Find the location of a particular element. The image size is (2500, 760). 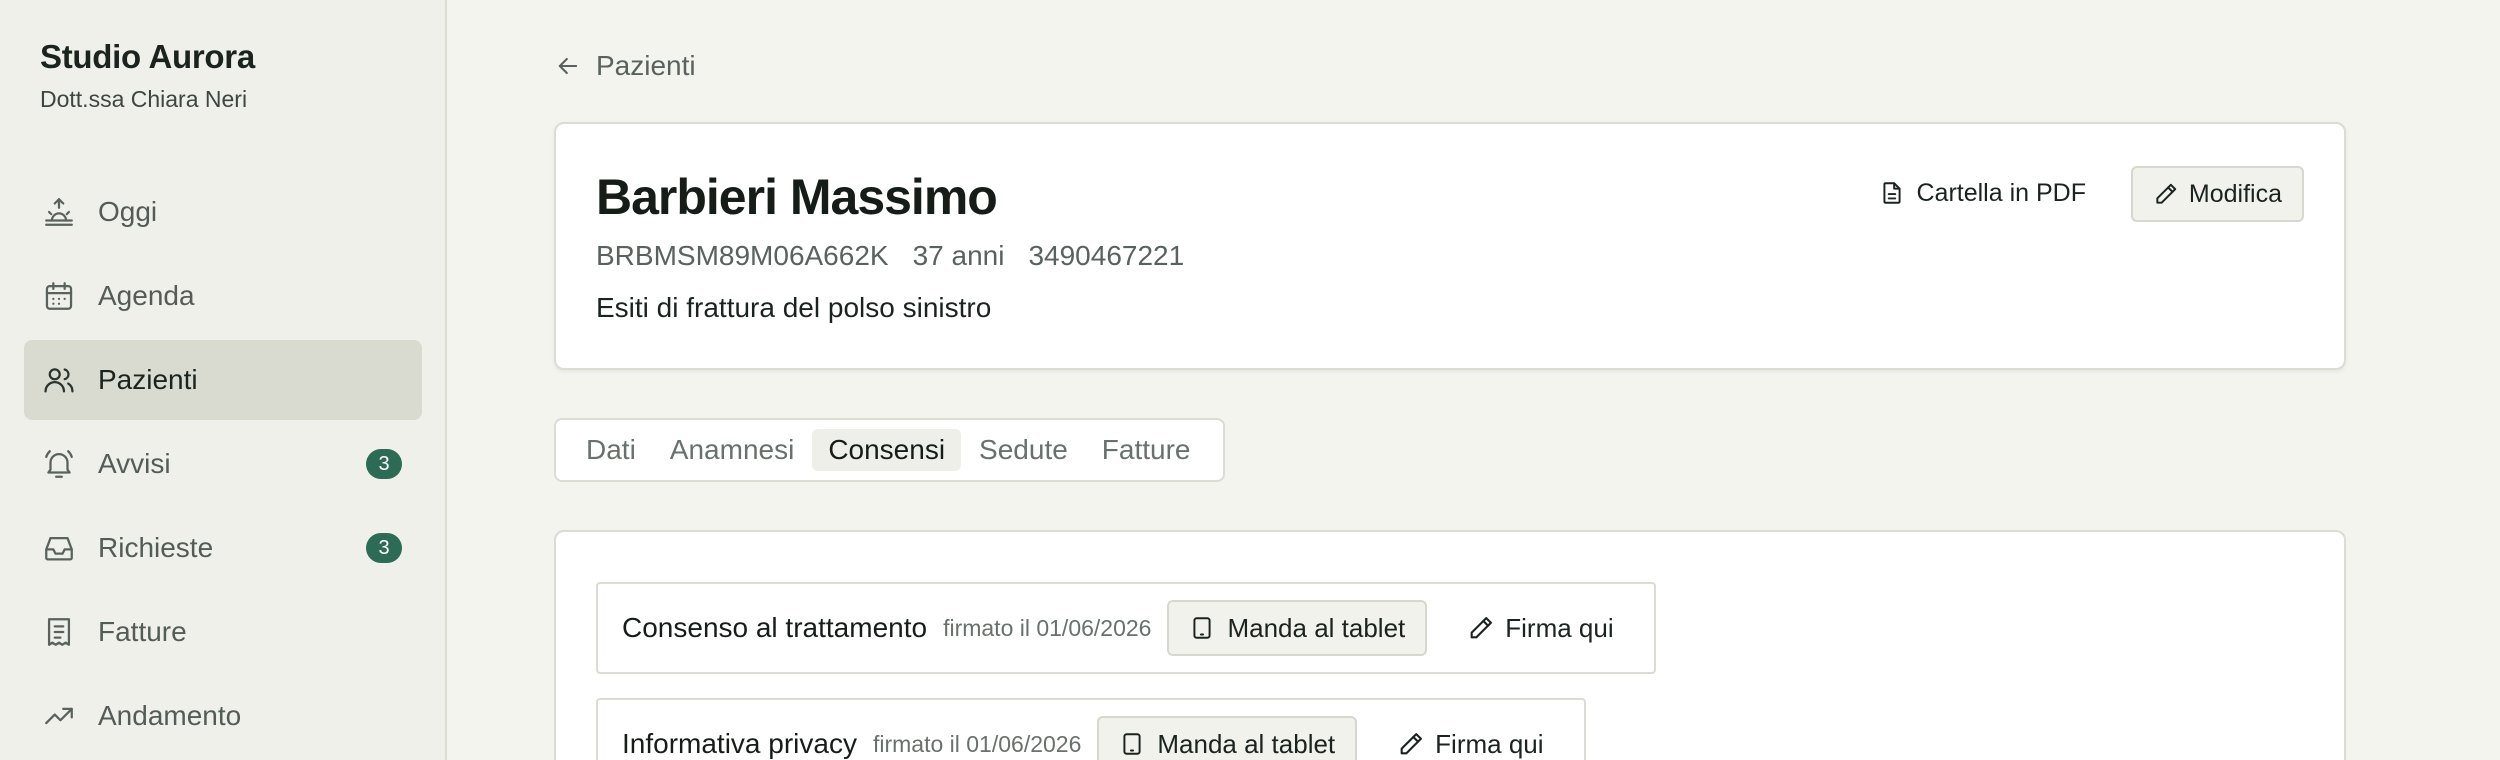

back-link-label: Pazienti is located at coordinates (646, 65).